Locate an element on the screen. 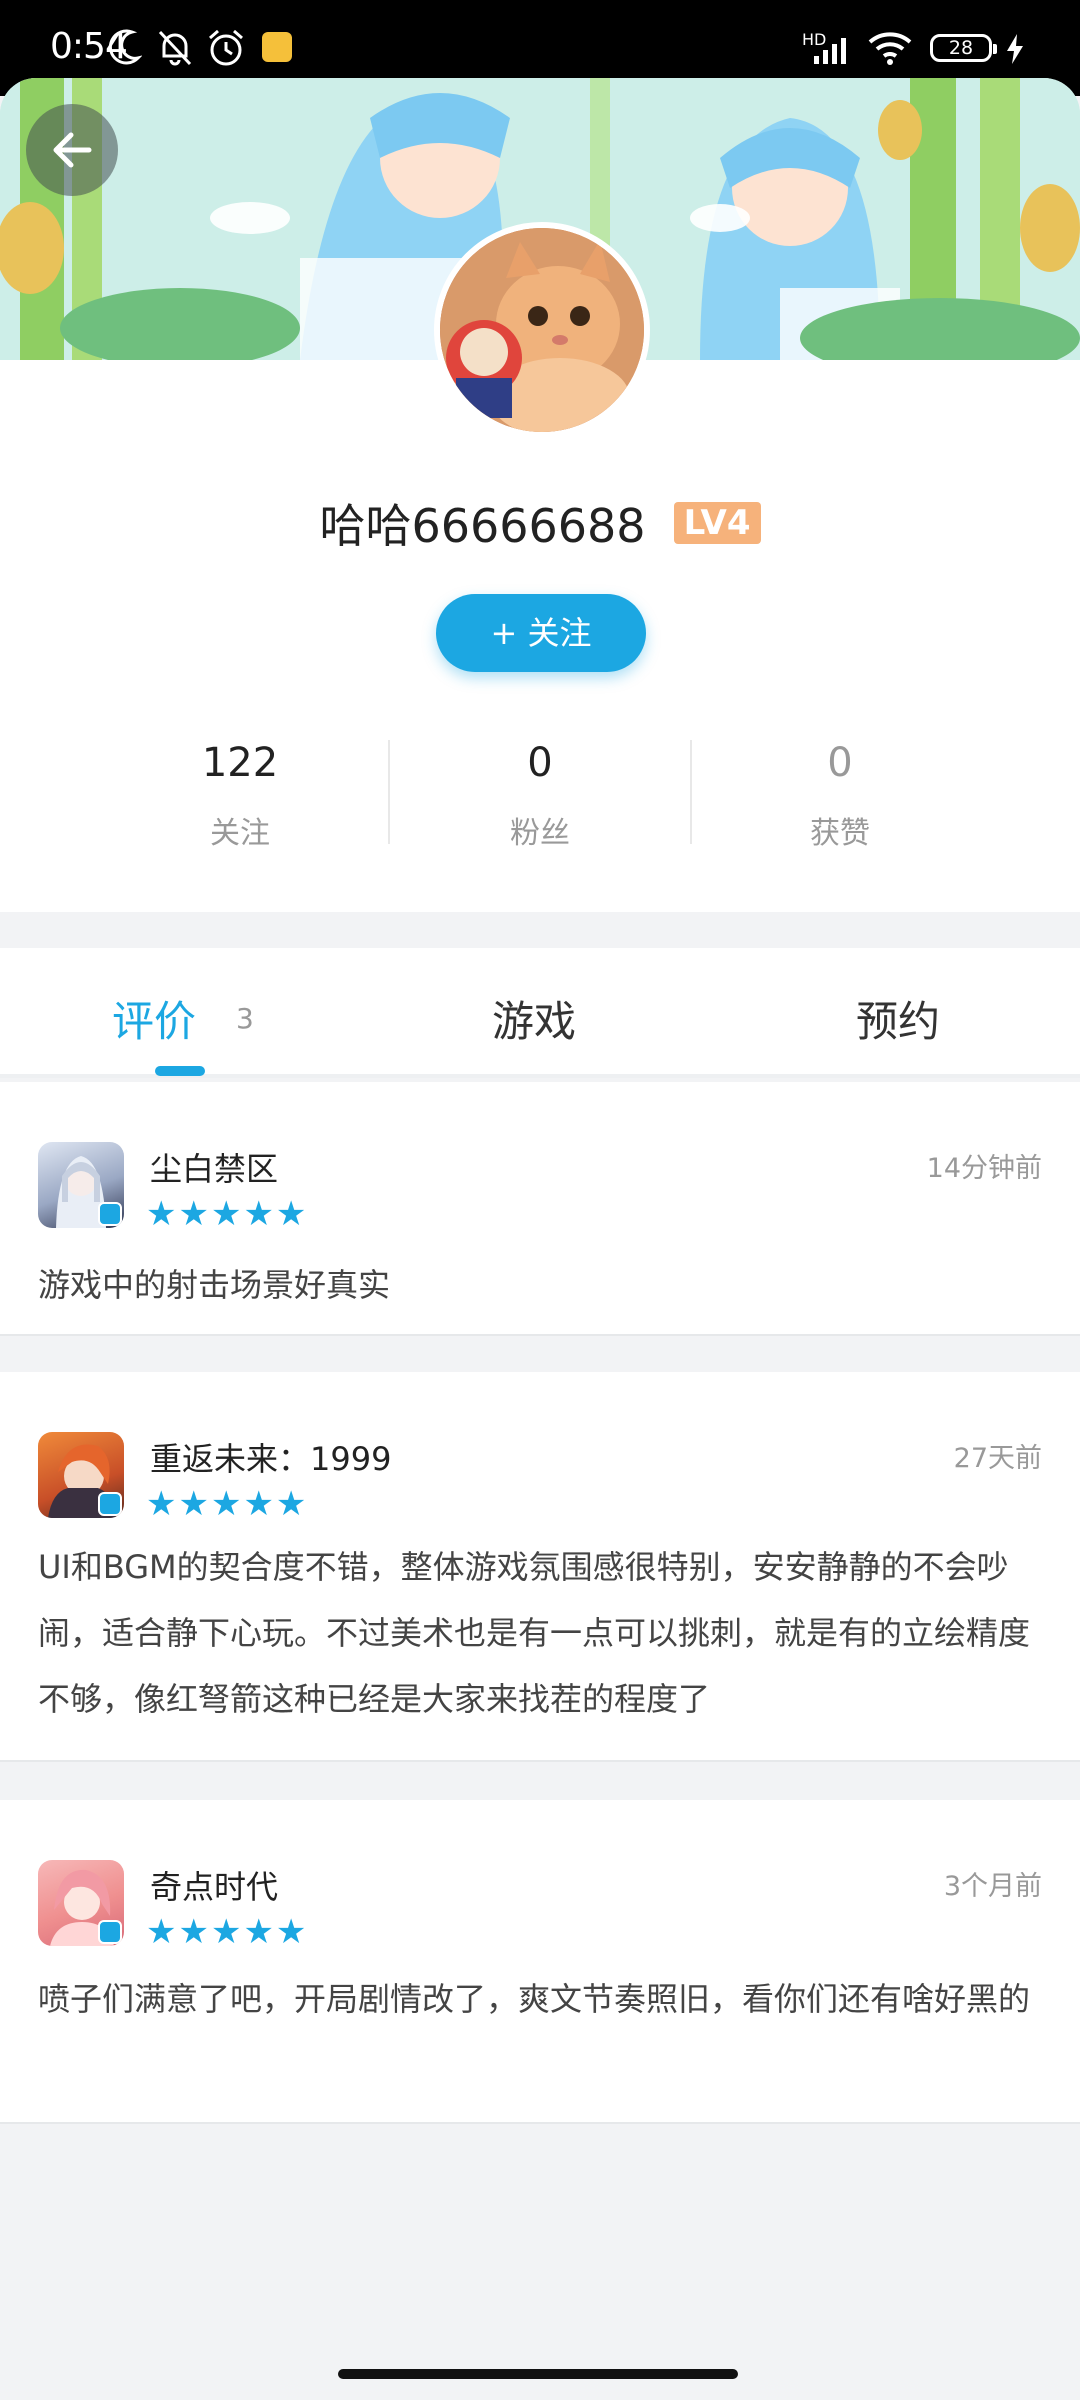 The width and height of the screenshot is (1080, 2400). mute-bell-icon is located at coordinates (175, 48).